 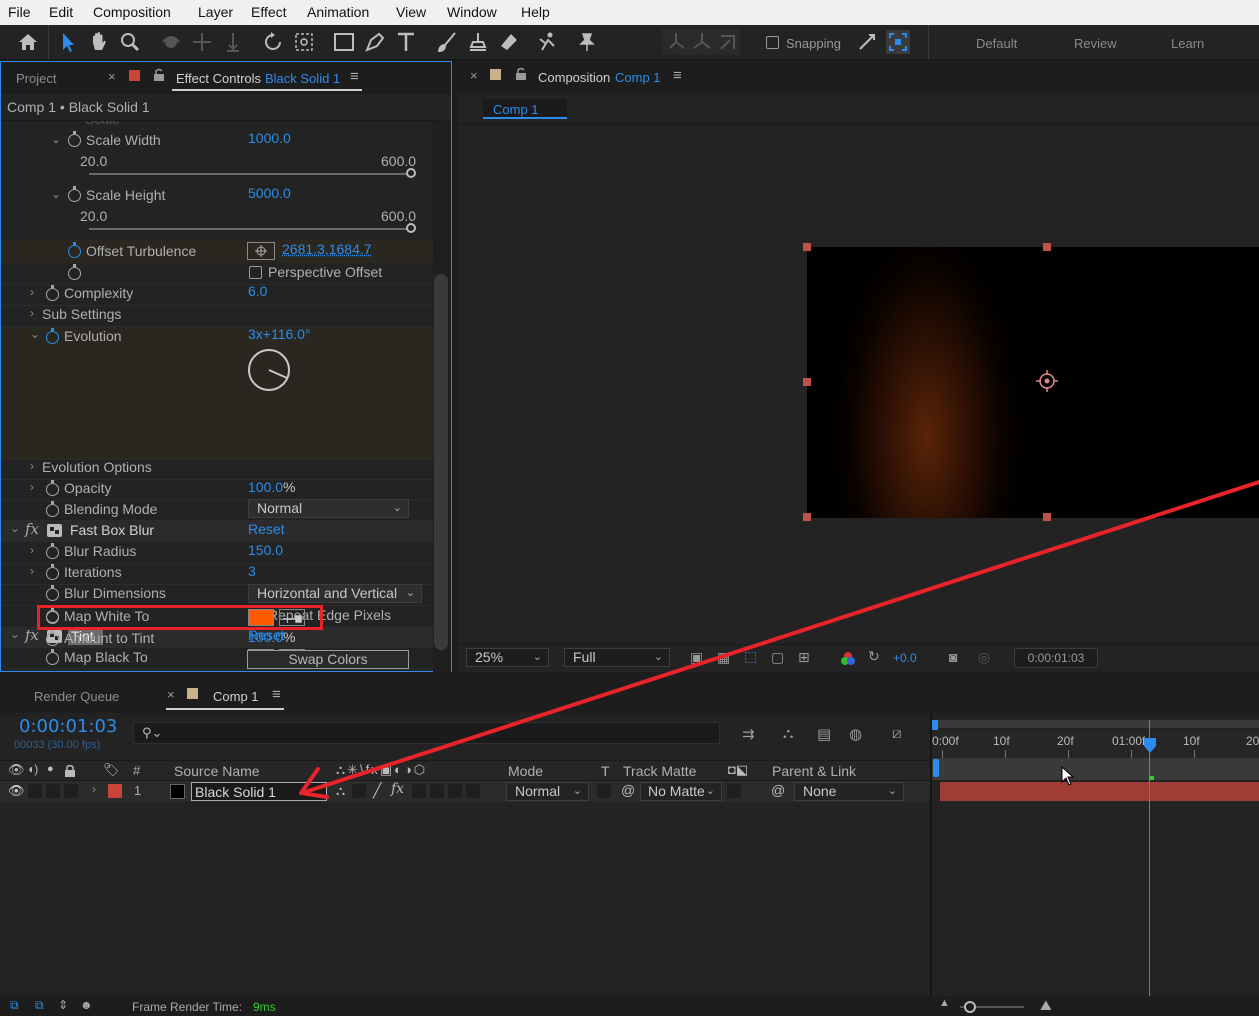 What do you see at coordinates (269, 370) in the screenshot?
I see `evolution-dial` at bounding box center [269, 370].